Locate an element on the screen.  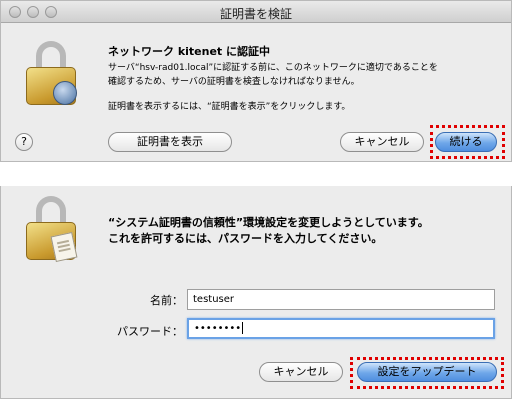
lock-certificate-icon is located at coordinates (51, 229).